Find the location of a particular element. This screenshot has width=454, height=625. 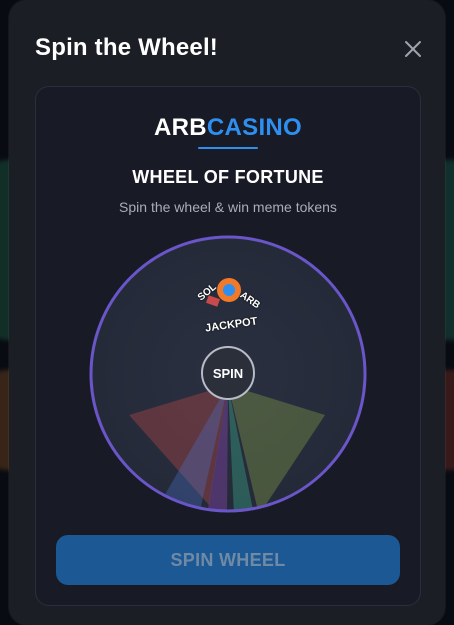

spin-wheel-button: SPIN WHEEL is located at coordinates (228, 560).